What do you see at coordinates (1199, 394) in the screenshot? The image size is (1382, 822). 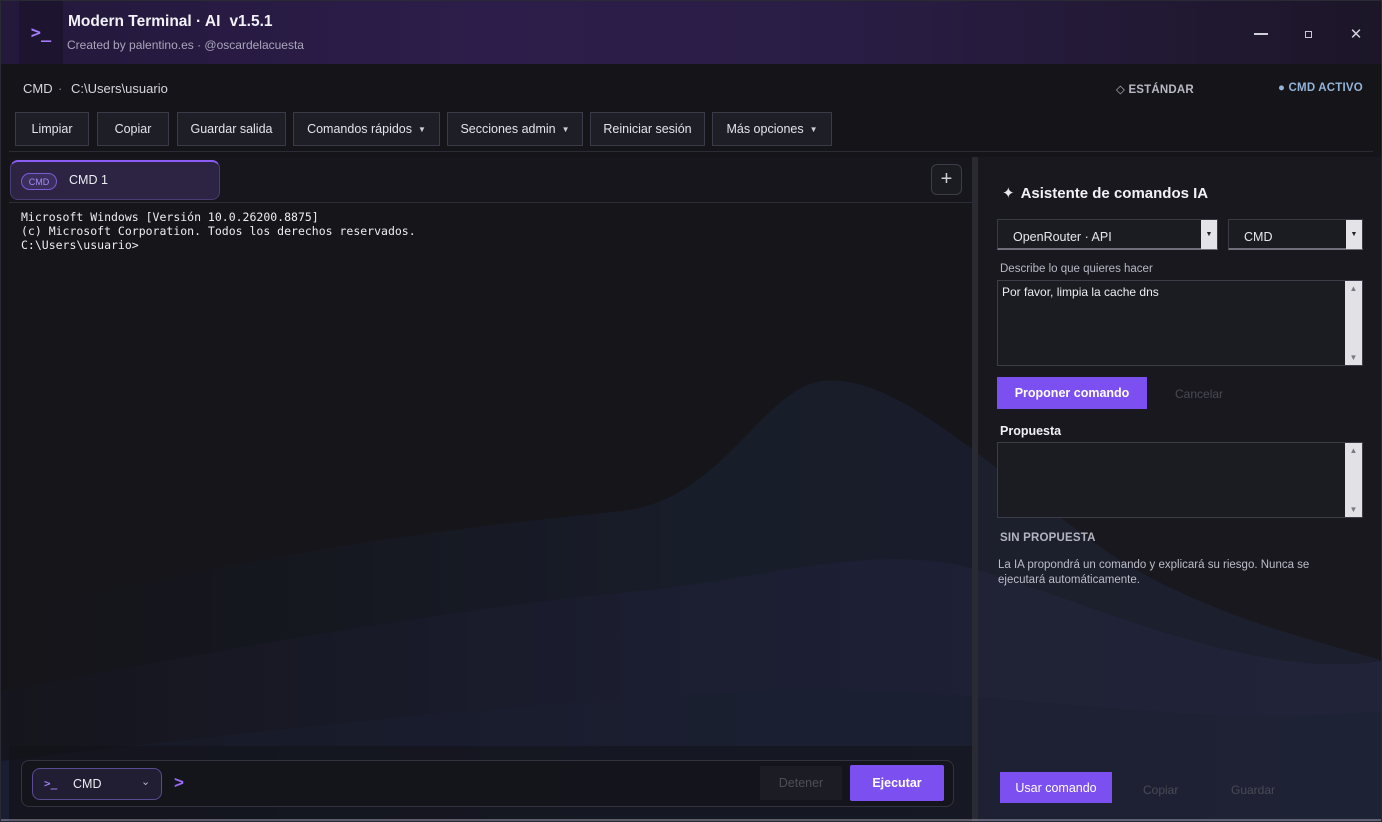 I see `cancel-button: Cancelar` at bounding box center [1199, 394].